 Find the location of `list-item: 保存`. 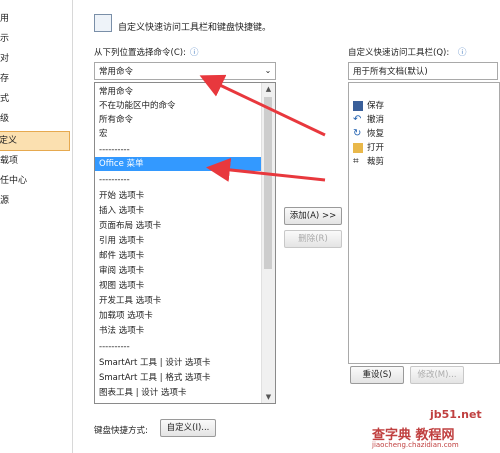

list-item: 保存 is located at coordinates (368, 106).